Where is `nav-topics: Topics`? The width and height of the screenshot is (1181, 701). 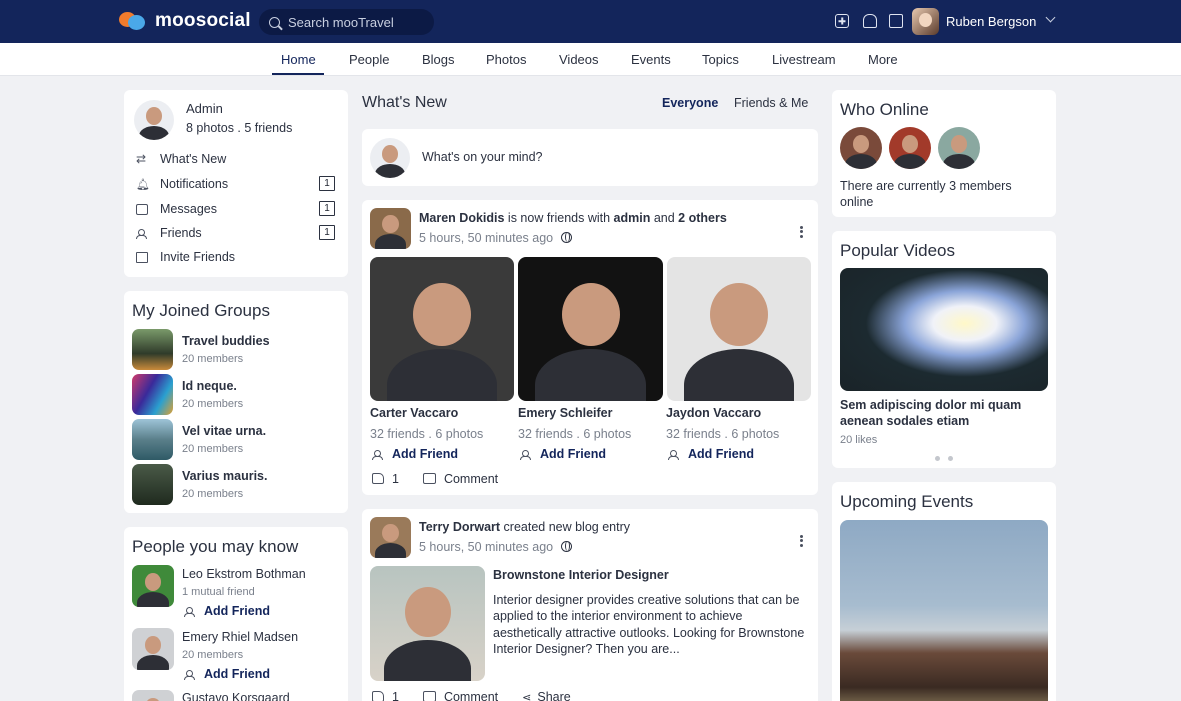
nav-topics: Topics is located at coordinates (720, 59).